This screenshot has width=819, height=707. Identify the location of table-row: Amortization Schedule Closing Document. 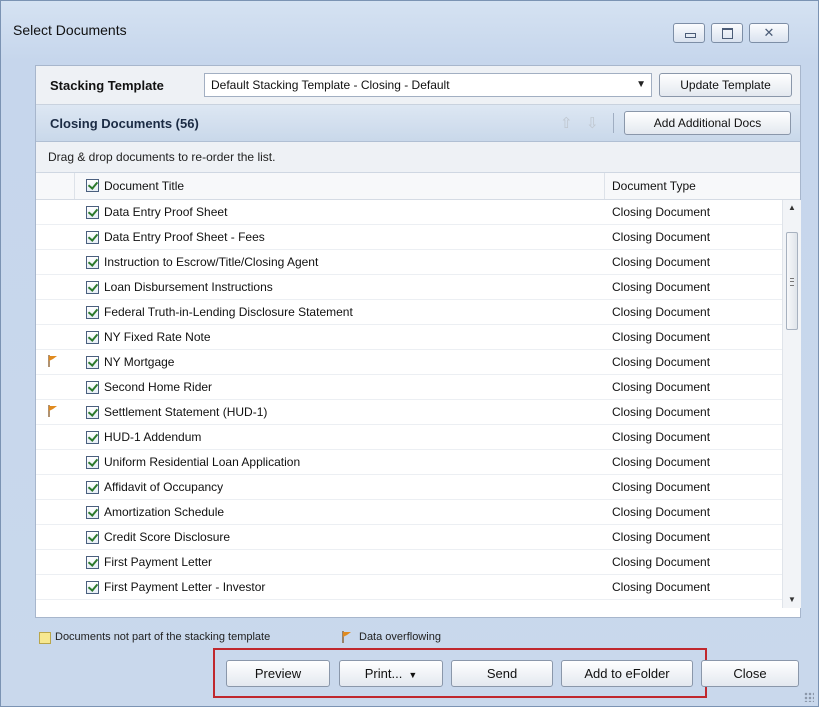
(409, 512).